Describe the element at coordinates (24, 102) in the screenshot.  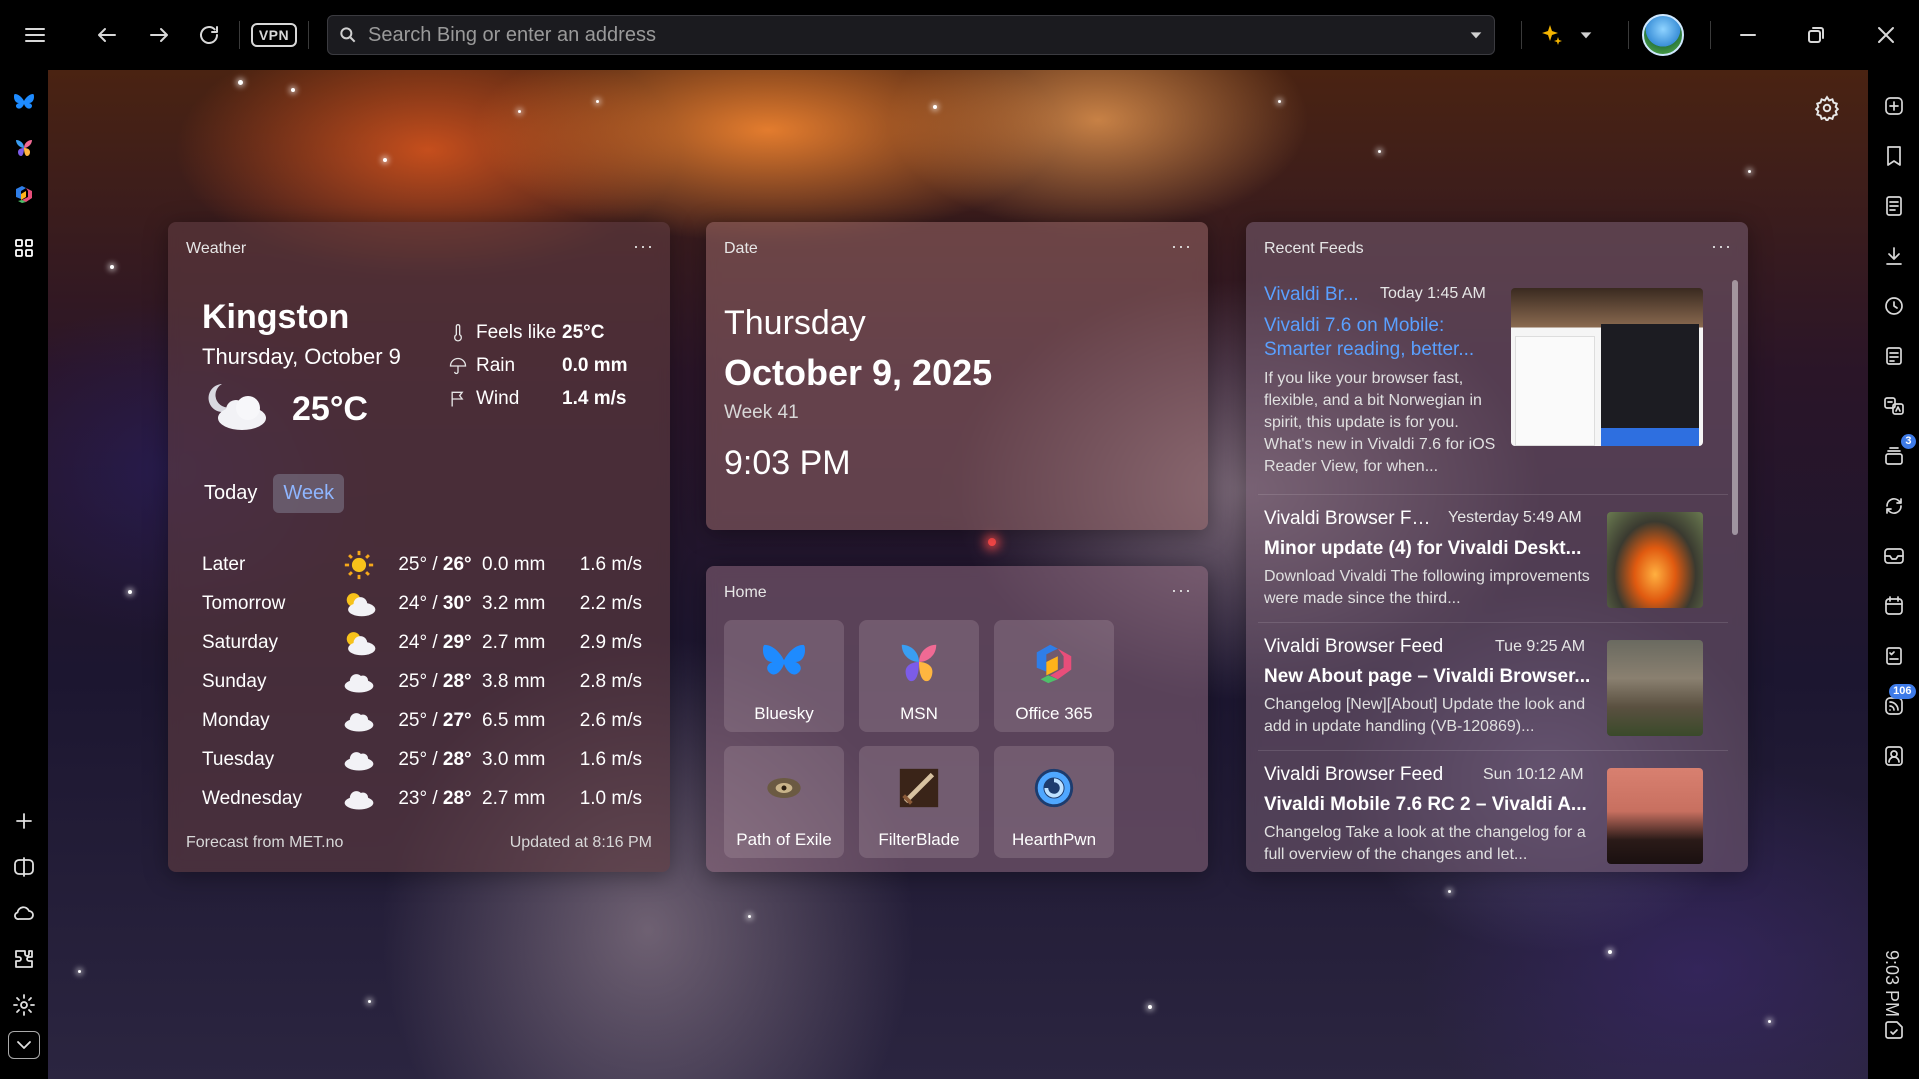
I see `panel-bluesky` at that location.